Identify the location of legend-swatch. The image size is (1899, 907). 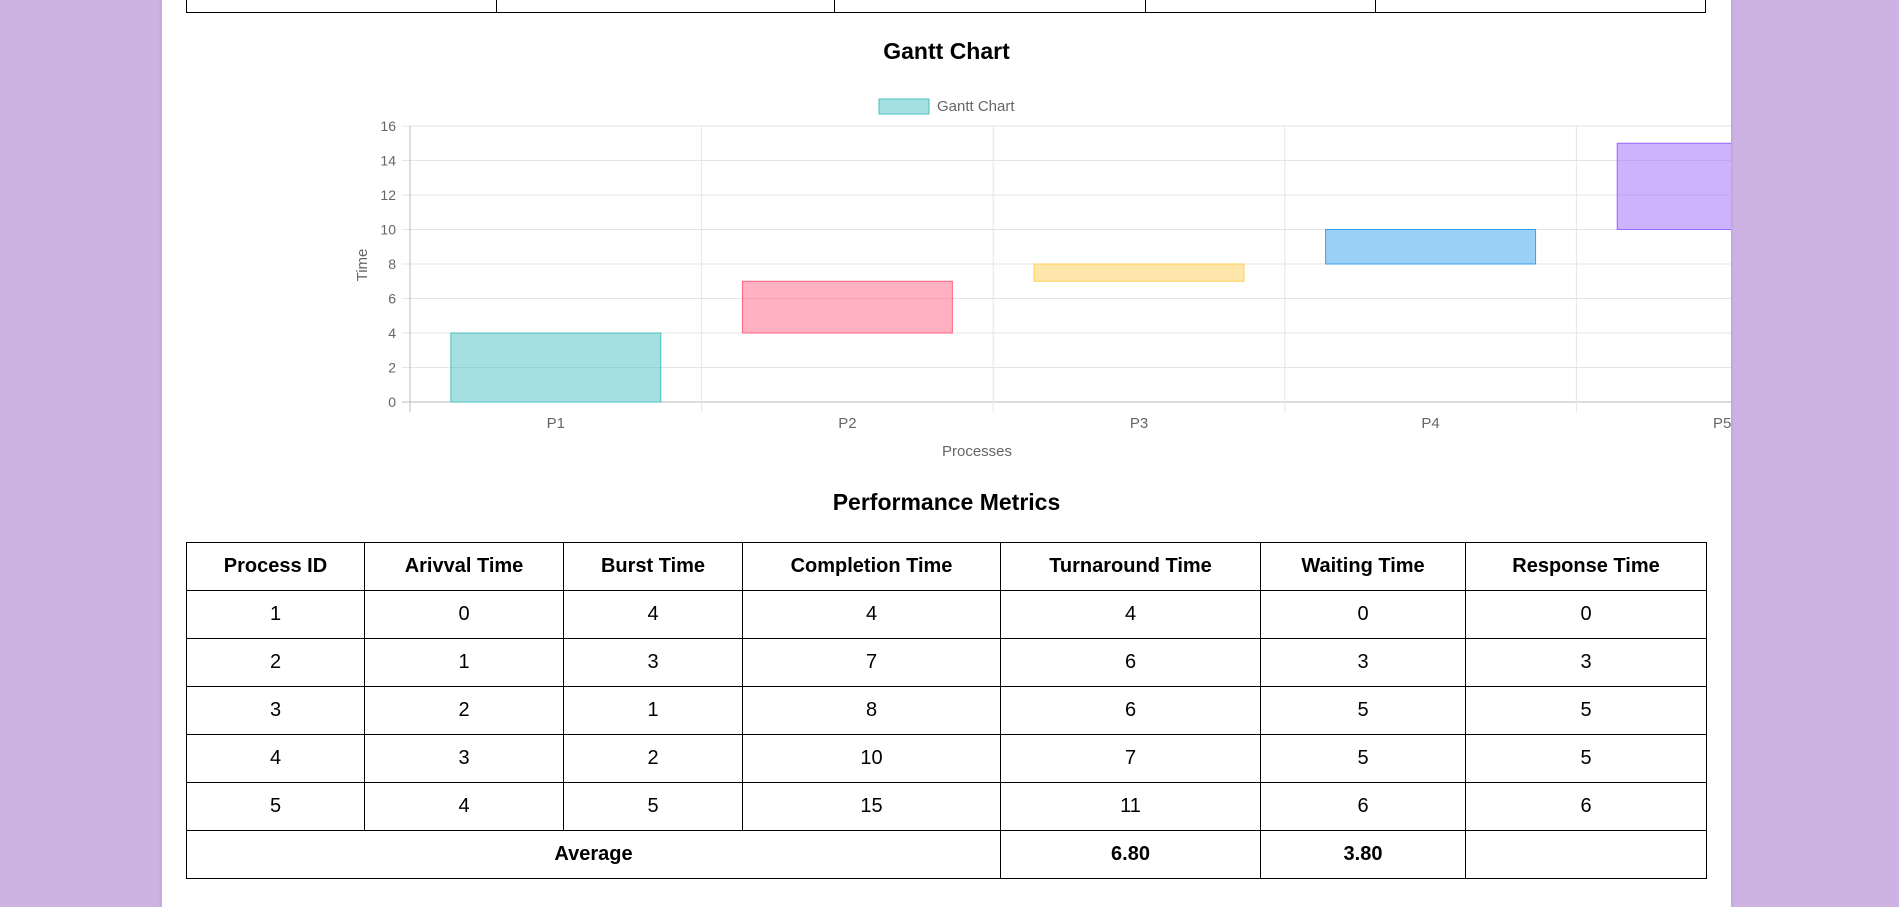
(904, 106).